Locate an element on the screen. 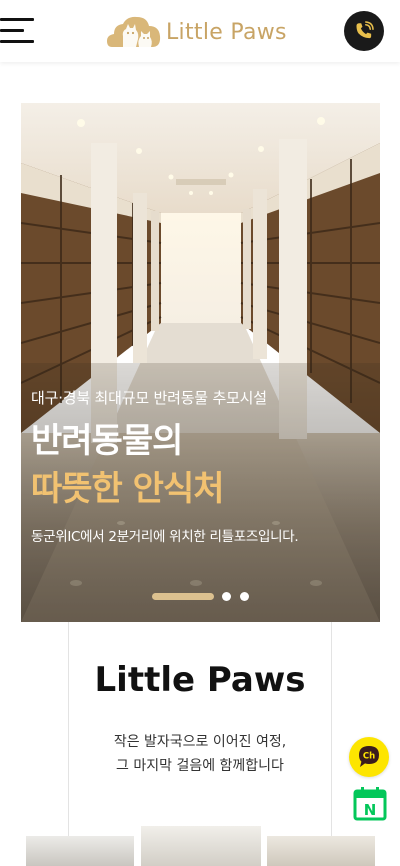  naver-label: N is located at coordinates (370, 810).